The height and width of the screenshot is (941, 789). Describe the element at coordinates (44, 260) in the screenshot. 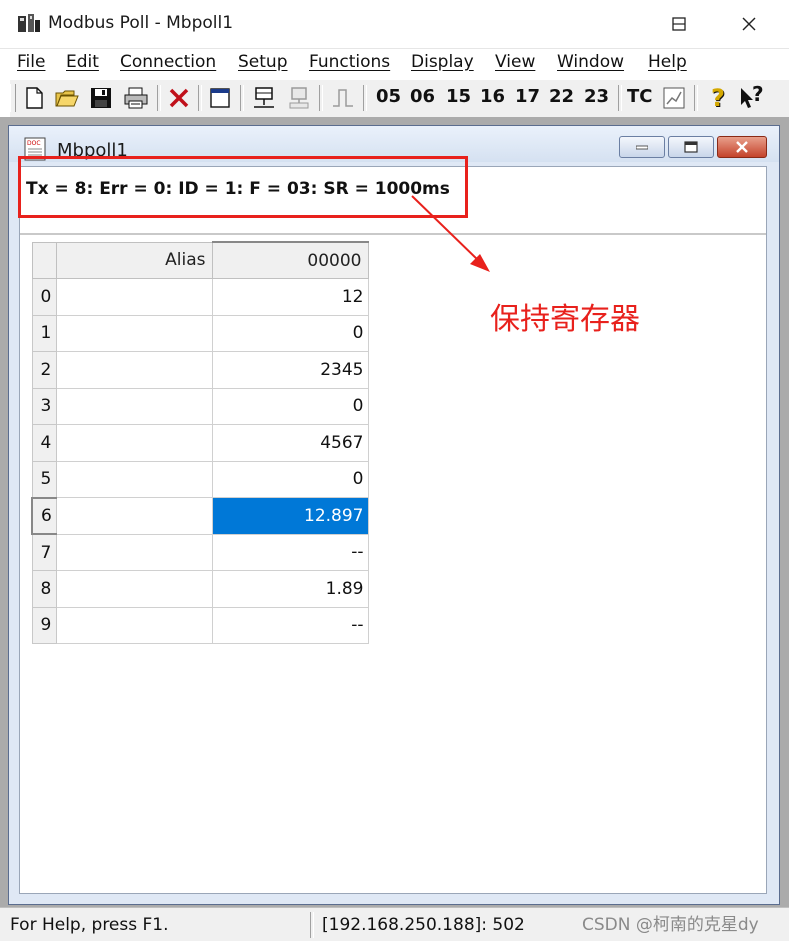

I see `grid-corner-cell` at that location.